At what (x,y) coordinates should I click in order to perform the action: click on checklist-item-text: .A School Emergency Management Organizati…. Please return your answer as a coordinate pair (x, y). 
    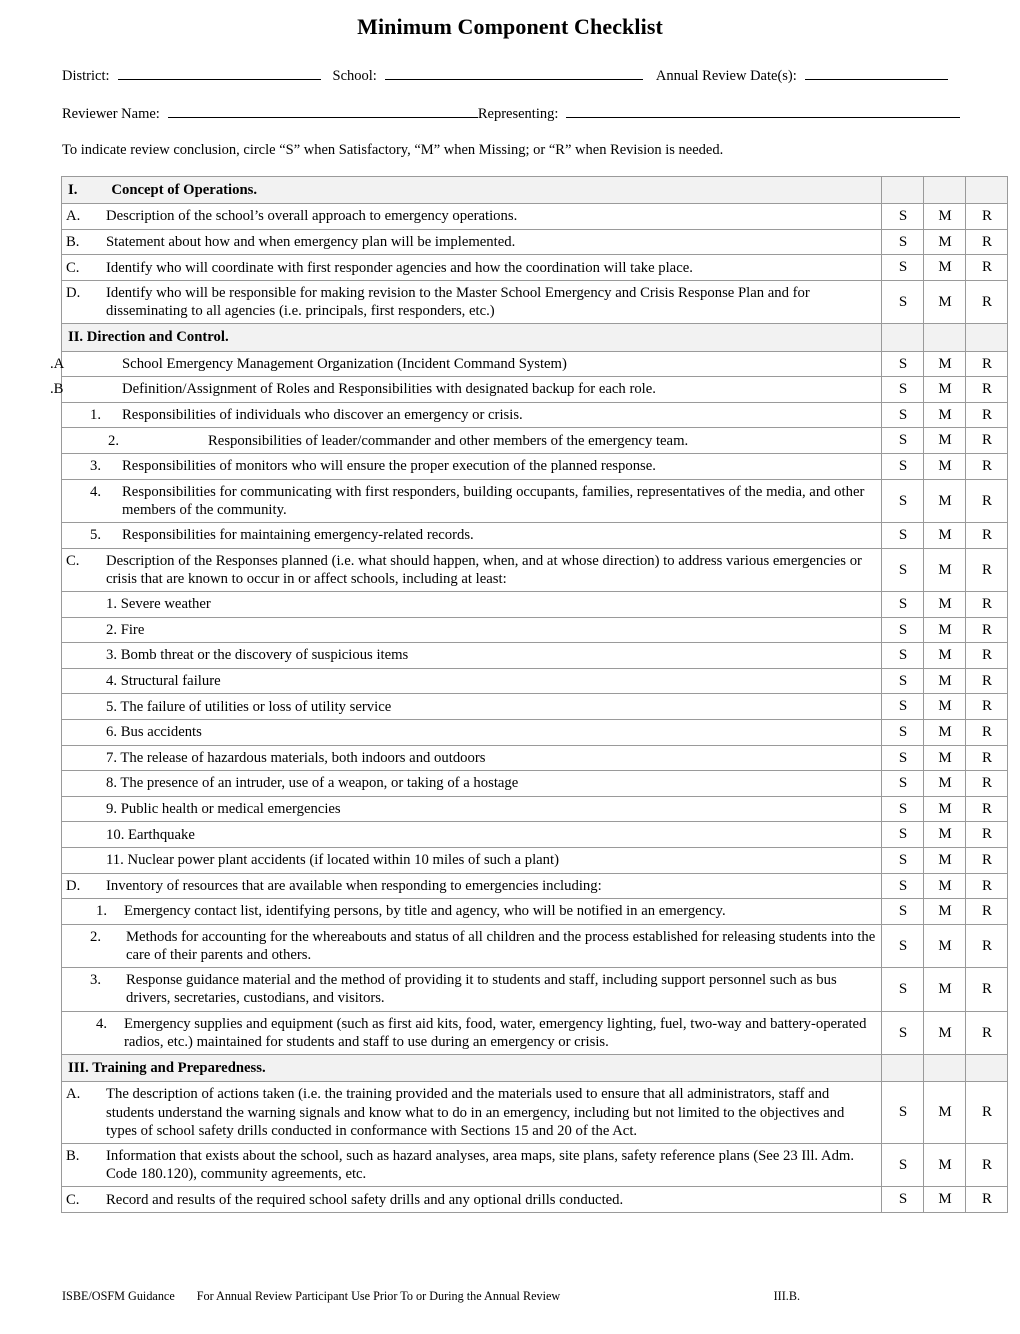
    Looking at the image, I should click on (466, 364).